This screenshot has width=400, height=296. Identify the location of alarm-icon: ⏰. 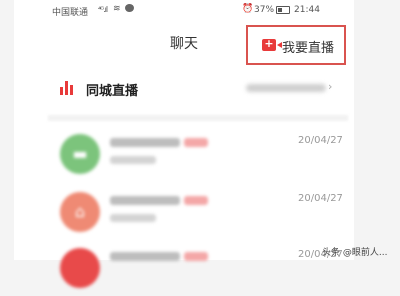
(248, 9).